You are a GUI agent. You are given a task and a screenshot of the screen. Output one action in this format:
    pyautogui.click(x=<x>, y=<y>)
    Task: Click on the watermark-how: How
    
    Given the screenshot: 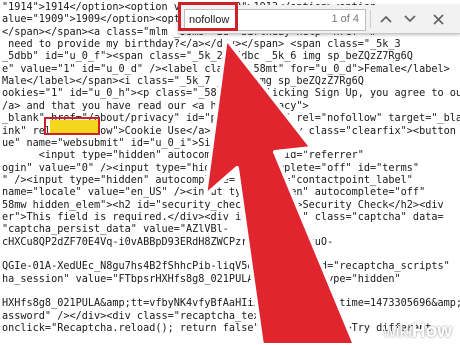 What is the action you would take?
    pyautogui.click(x=431, y=331)
    